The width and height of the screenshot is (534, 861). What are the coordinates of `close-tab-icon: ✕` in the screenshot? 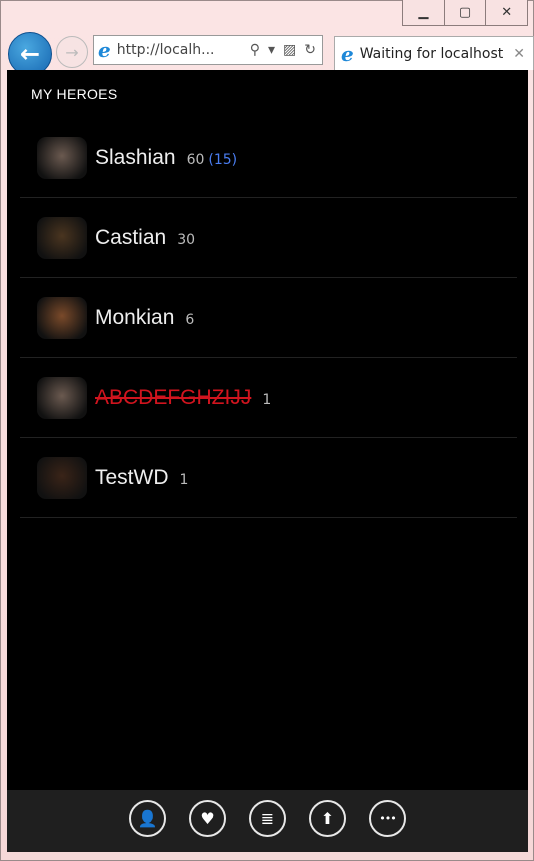 It's located at (519, 54).